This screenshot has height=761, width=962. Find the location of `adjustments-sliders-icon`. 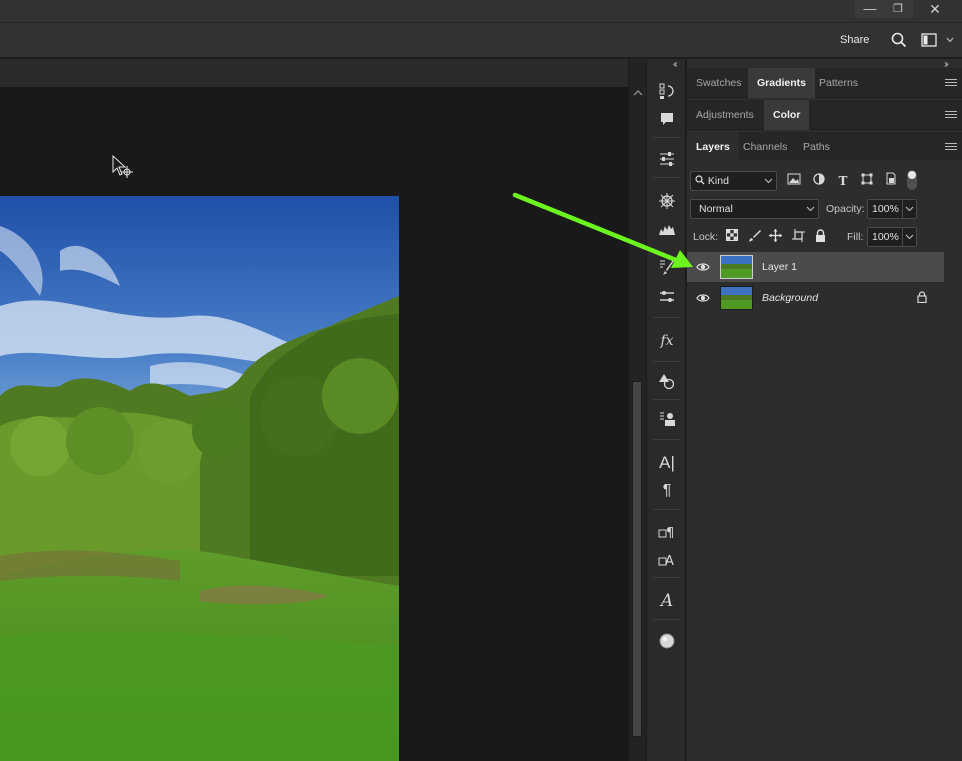

adjustments-sliders-icon is located at coordinates (667, 159).